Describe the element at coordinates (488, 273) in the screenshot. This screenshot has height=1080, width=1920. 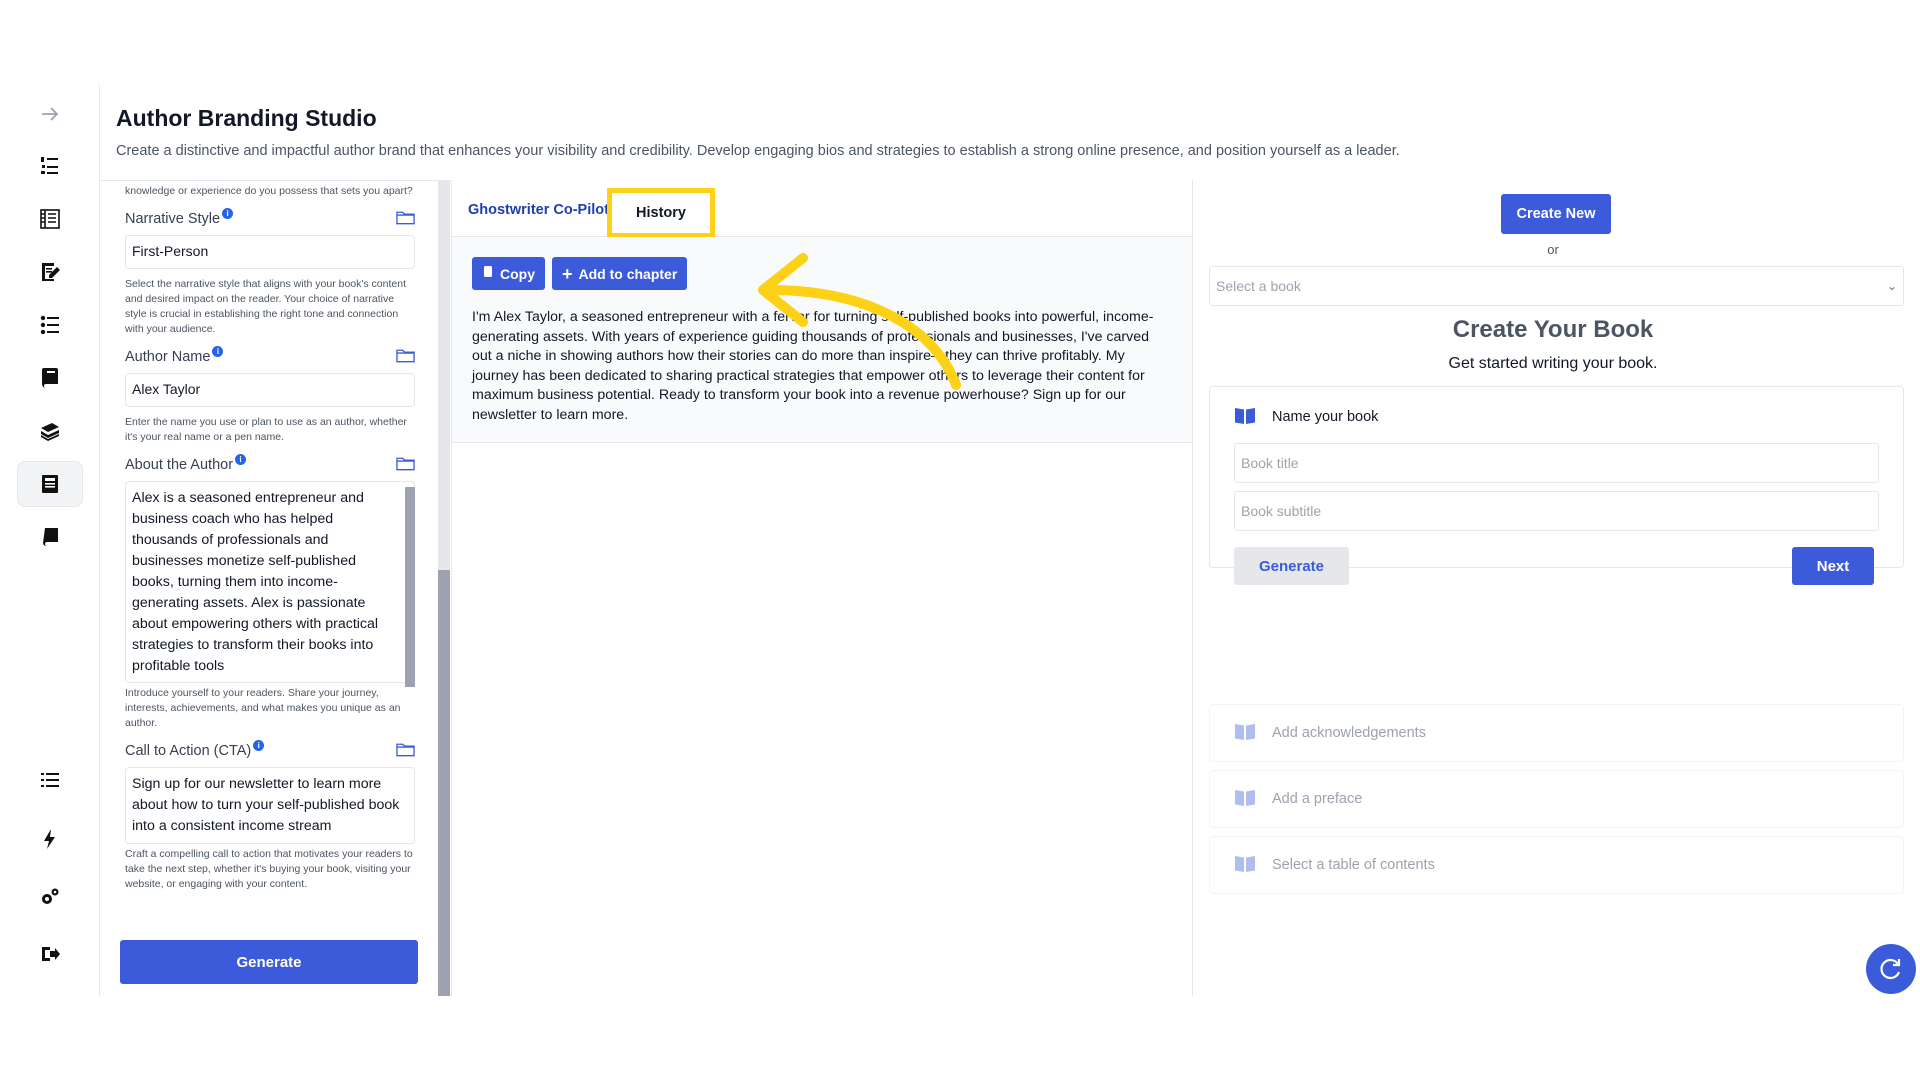
I see `copy-icon` at that location.